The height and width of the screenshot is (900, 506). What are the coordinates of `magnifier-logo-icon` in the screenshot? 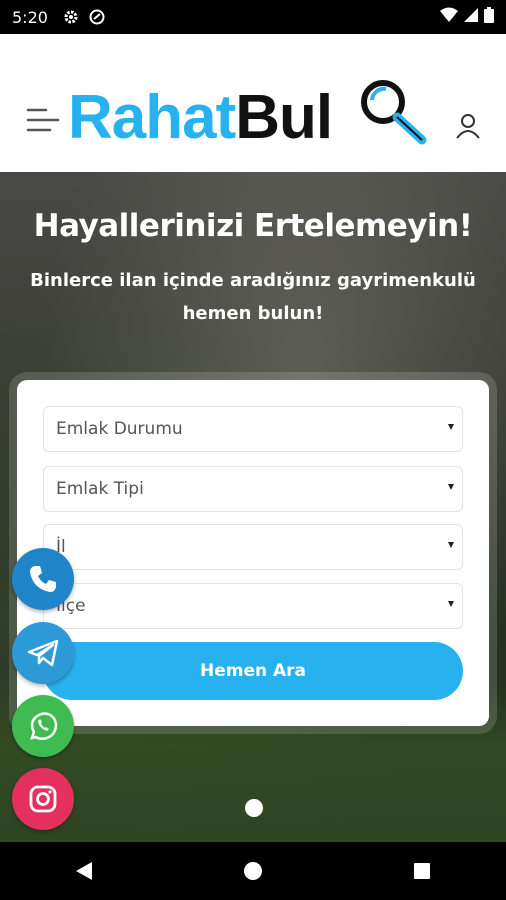 It's located at (394, 112).